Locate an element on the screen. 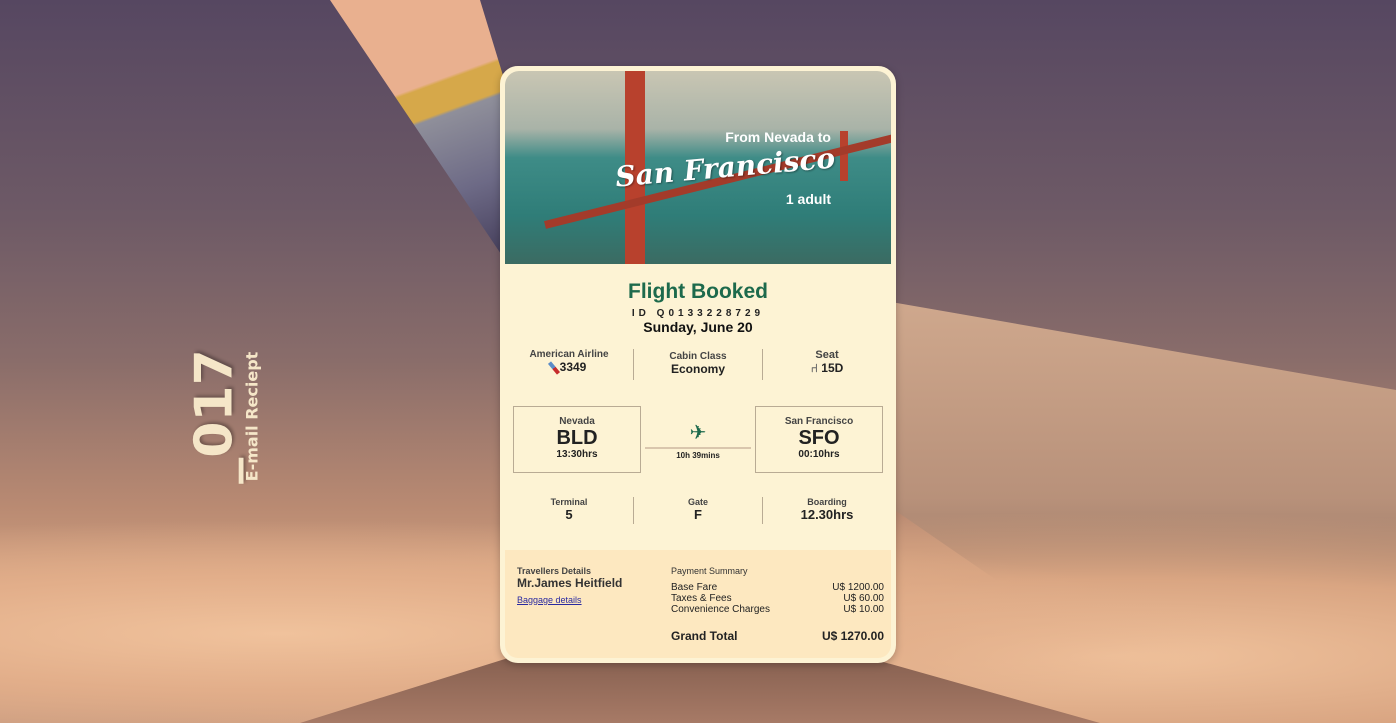 The height and width of the screenshot is (723, 1396). receipt-number: _017 is located at coordinates (214, 416).